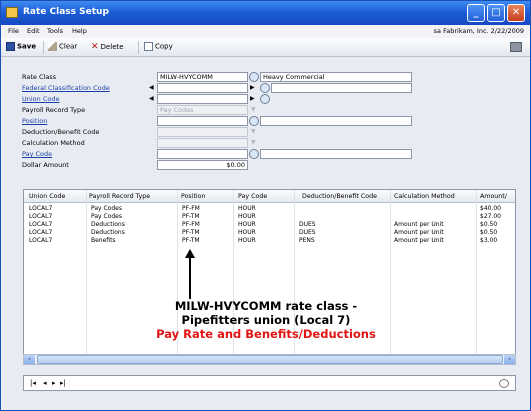  Describe the element at coordinates (269, 209) in the screenshot. I see `table-row: LOCAL7 Pay Codes PF-FM HOUR $40.00` at that location.